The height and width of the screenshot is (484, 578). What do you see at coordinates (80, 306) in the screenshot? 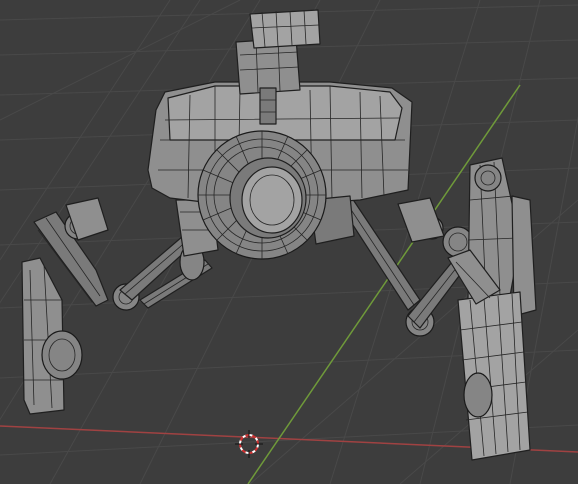
I see `leg-back-left` at bounding box center [80, 306].